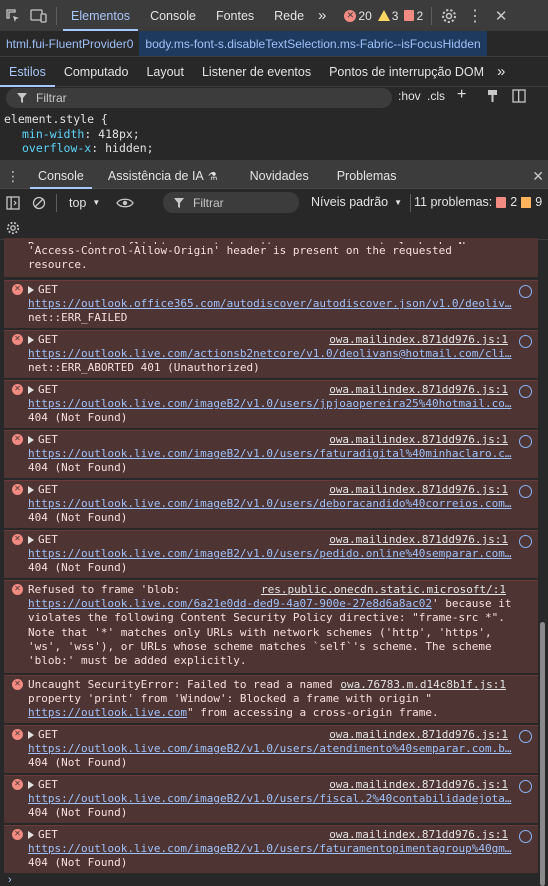  What do you see at coordinates (13, 202) in the screenshot?
I see `sidebar-toggle-icon` at bounding box center [13, 202].